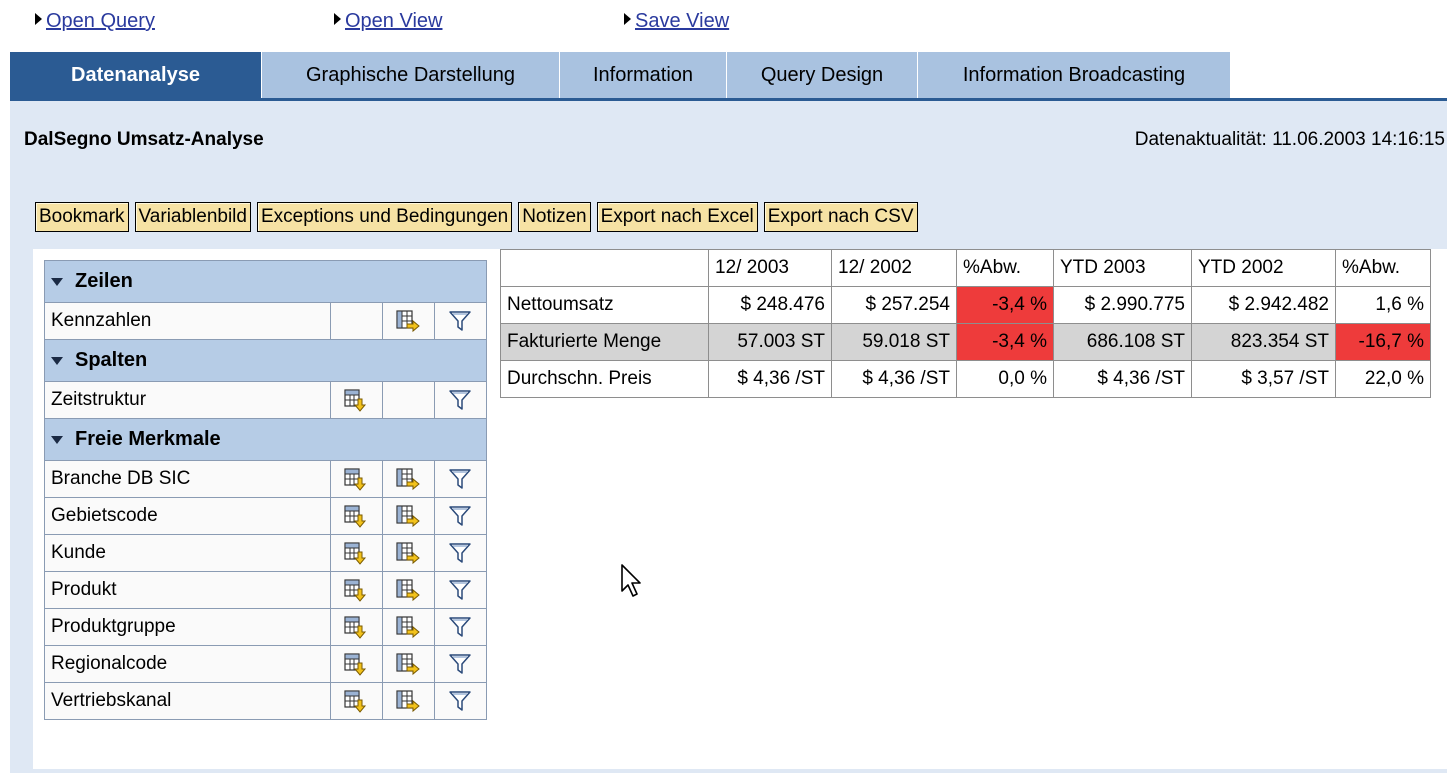 The width and height of the screenshot is (1447, 784). What do you see at coordinates (187, 321) in the screenshot?
I see `nav-row-label: Kennzahlen` at bounding box center [187, 321].